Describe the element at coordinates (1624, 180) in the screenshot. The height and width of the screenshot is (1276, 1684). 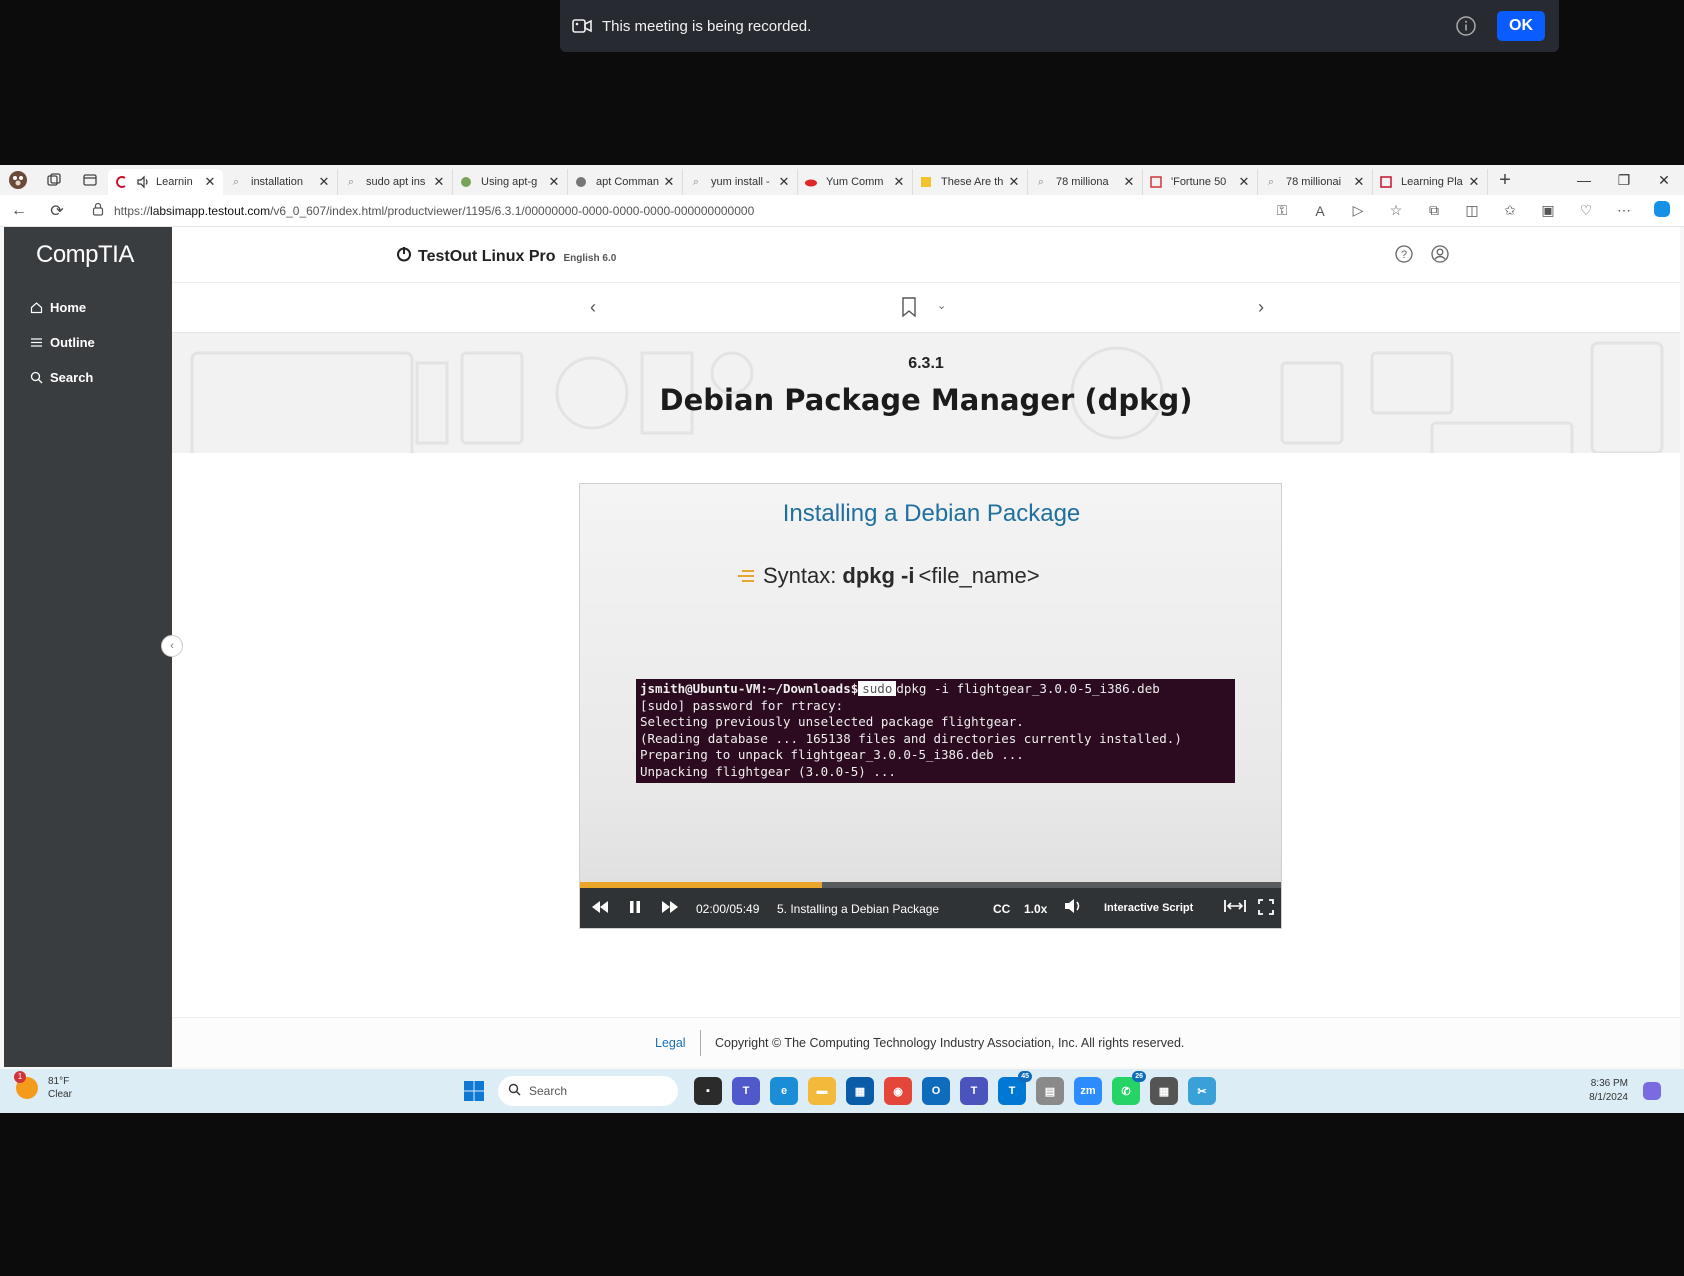
I see `restore-icon: ❐` at that location.